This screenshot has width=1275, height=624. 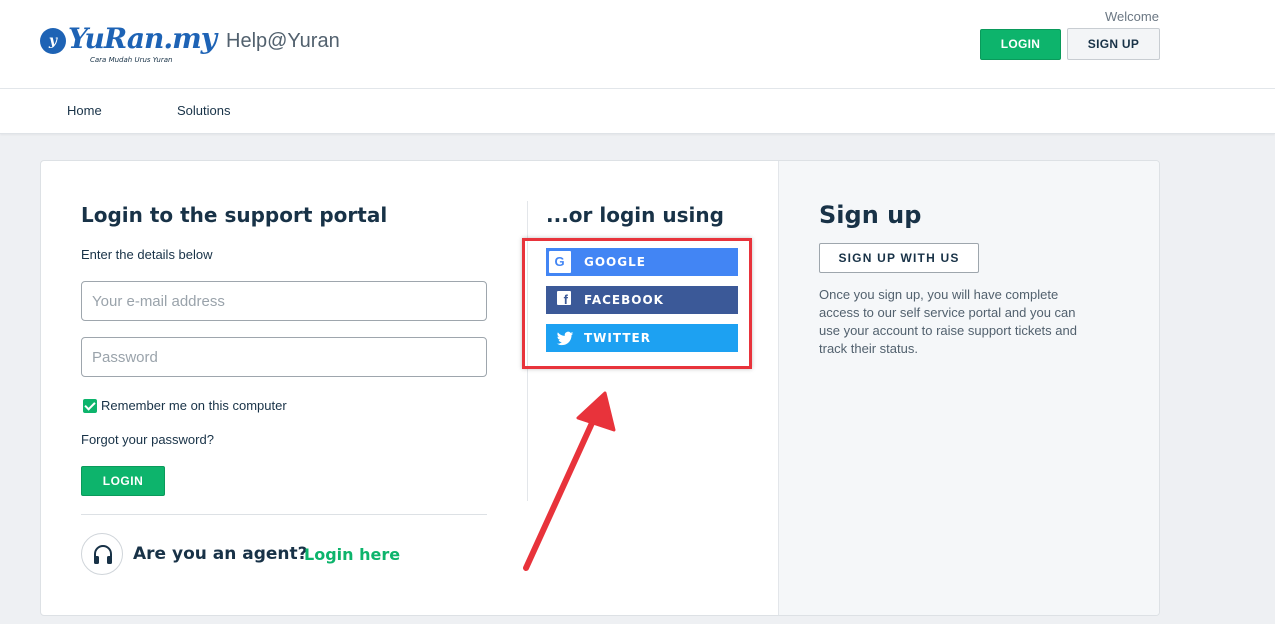 I want to click on login-title: Login to the support portal, so click(x=234, y=215).